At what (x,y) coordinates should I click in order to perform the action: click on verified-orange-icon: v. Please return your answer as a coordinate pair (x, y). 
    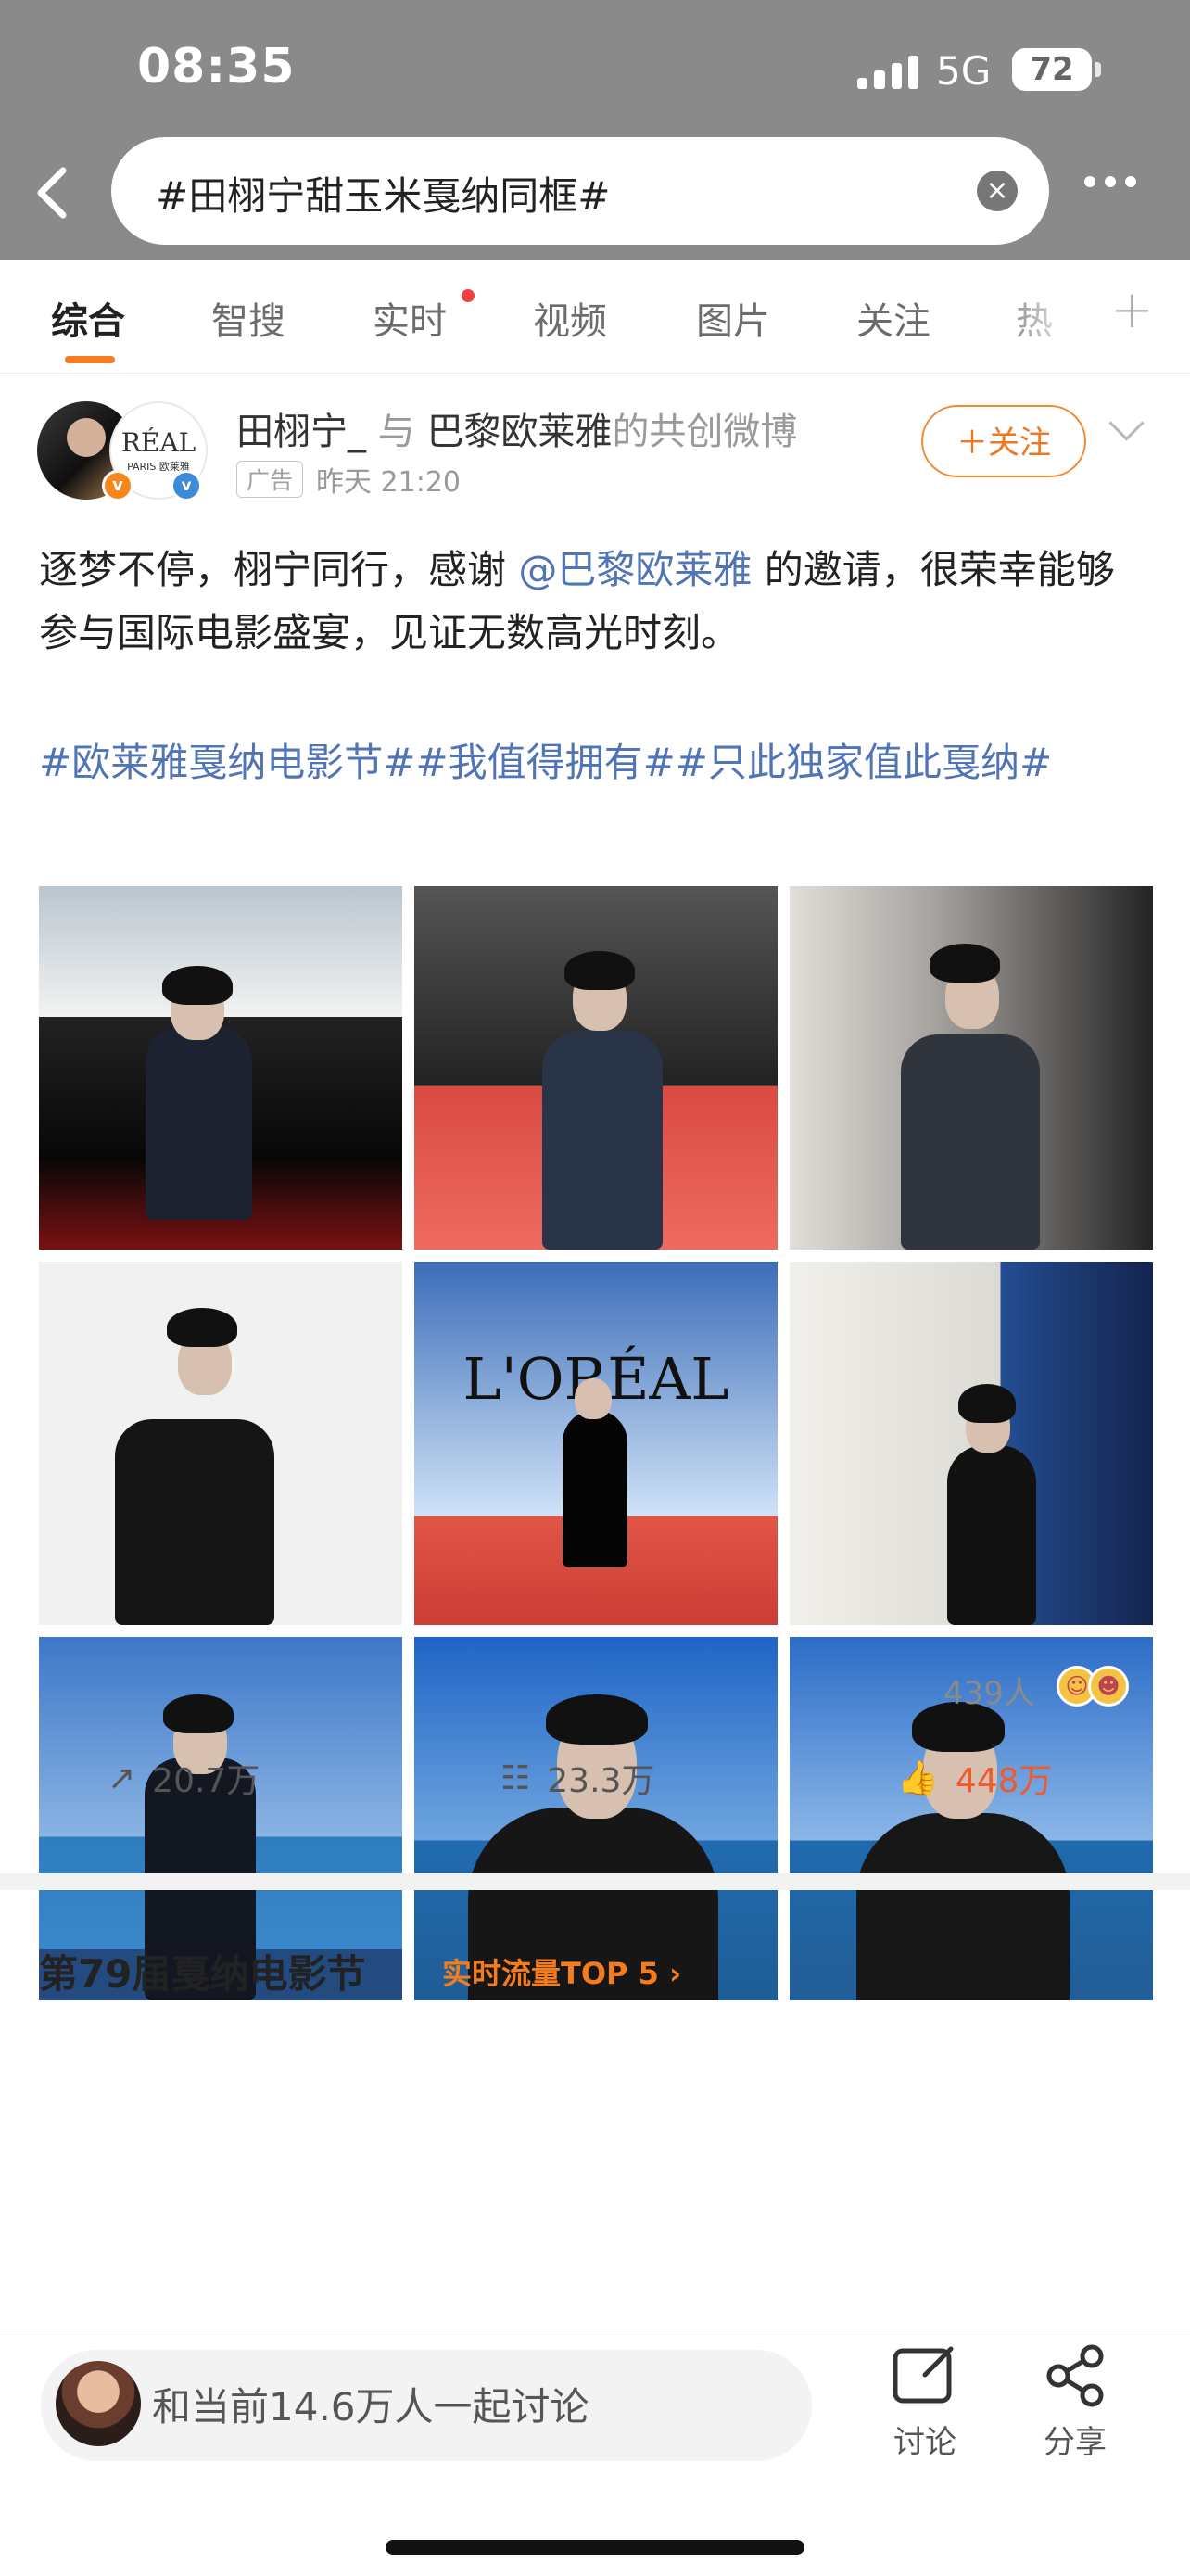
    Looking at the image, I should click on (117, 486).